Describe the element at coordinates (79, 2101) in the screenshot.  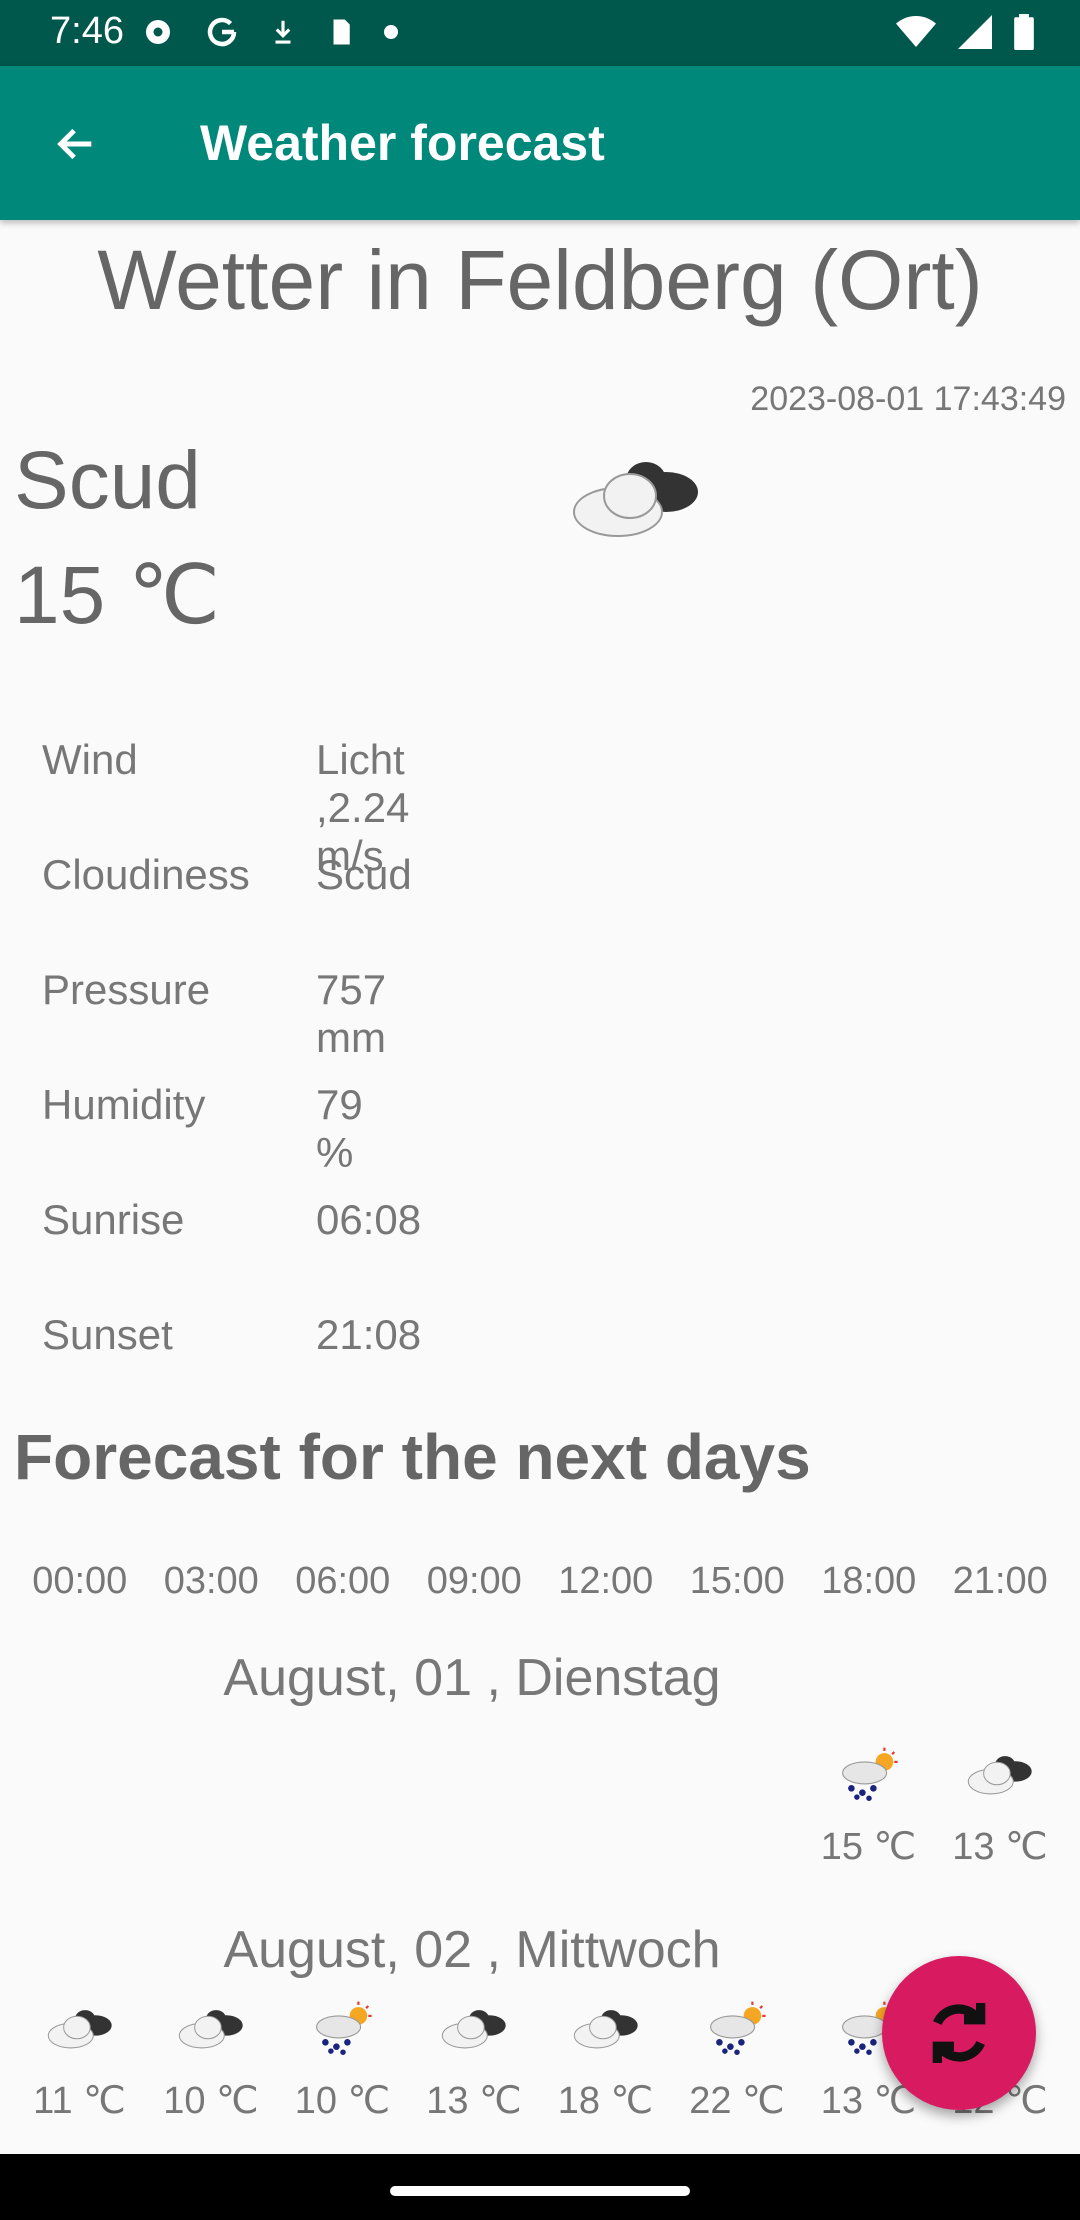
I see `forecast-temp: 11 ℃` at that location.